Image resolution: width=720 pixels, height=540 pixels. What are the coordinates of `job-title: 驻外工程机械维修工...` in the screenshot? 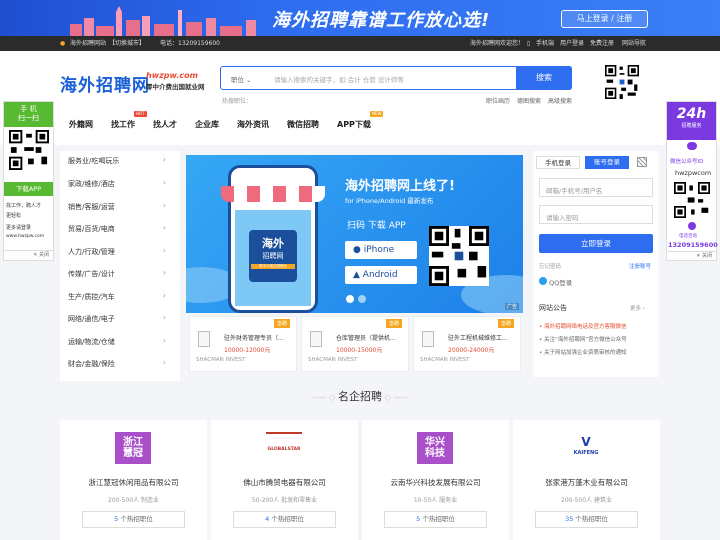 It's located at (478, 338).